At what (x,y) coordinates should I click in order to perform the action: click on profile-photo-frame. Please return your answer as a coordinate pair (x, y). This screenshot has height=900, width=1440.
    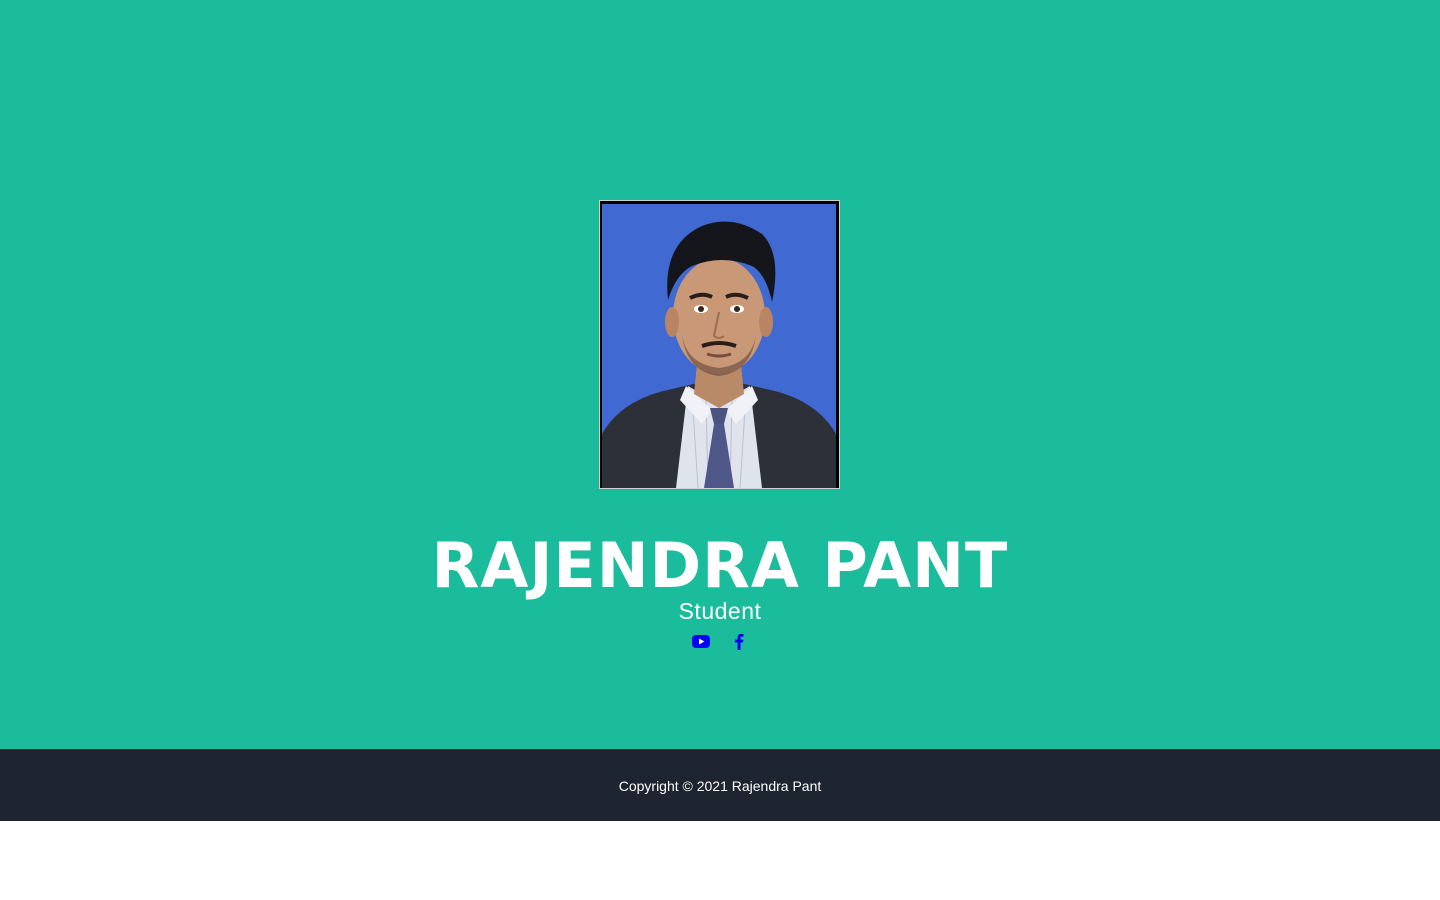
    Looking at the image, I should click on (719, 344).